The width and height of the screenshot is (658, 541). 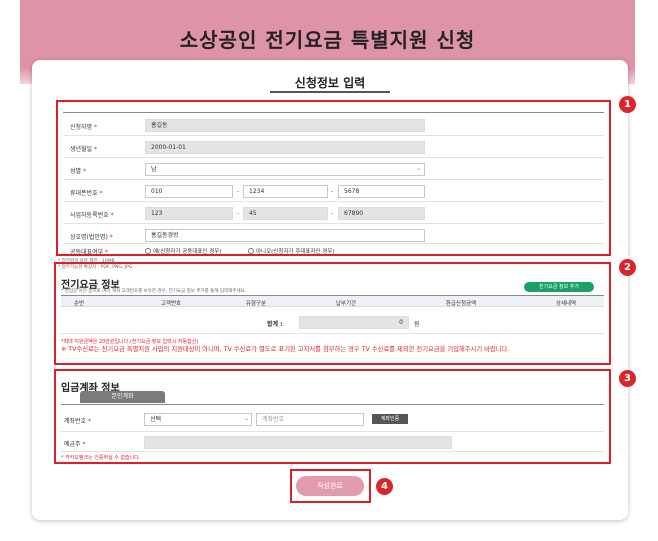 I want to click on badge-3: 3, so click(x=627, y=378).